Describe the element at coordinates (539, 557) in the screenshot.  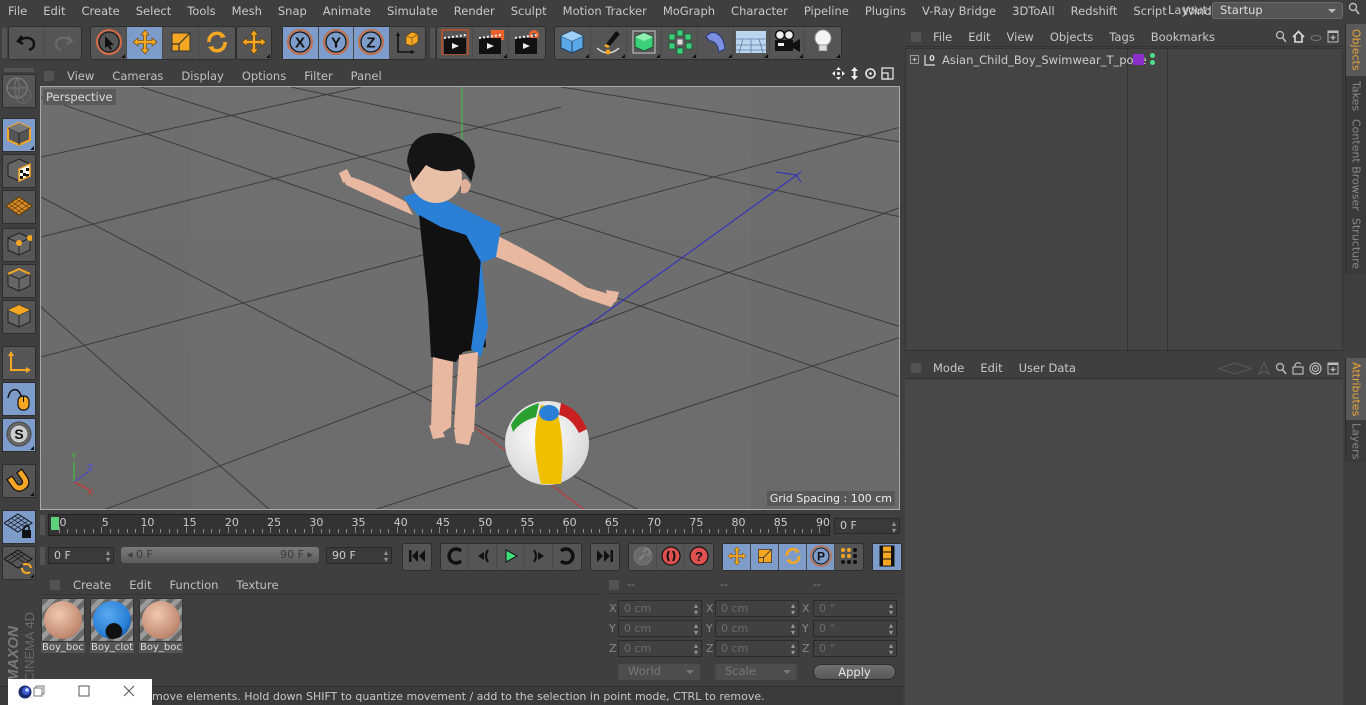
I see `next-frame-button` at that location.